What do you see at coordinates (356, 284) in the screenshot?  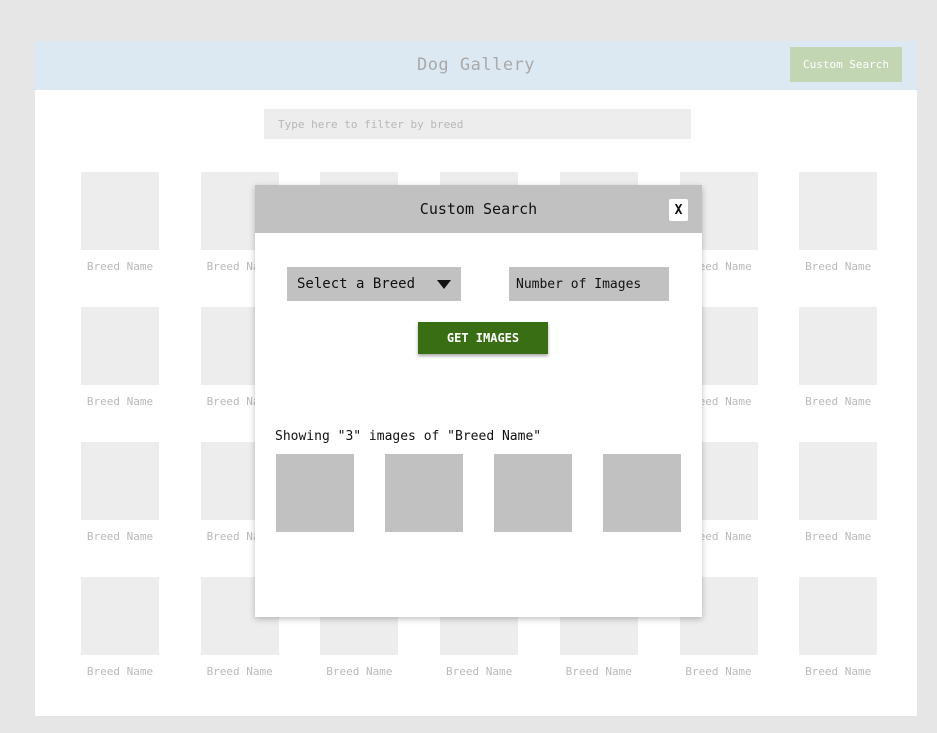 I see `breed-select-label: Select a Breed` at bounding box center [356, 284].